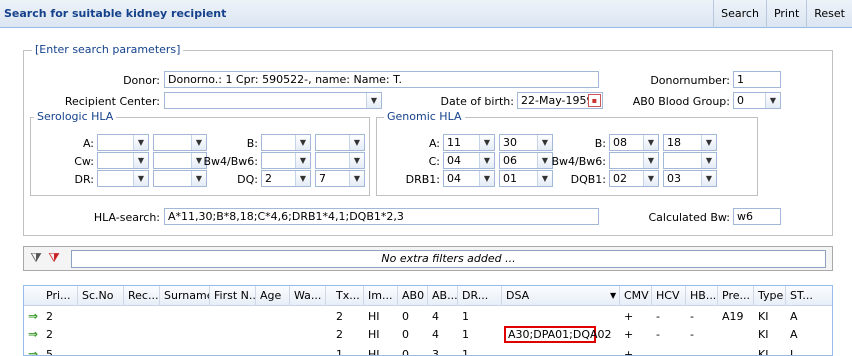 This screenshot has height=356, width=852. I want to click on geno-drb1-1-value: 04, so click(454, 178).